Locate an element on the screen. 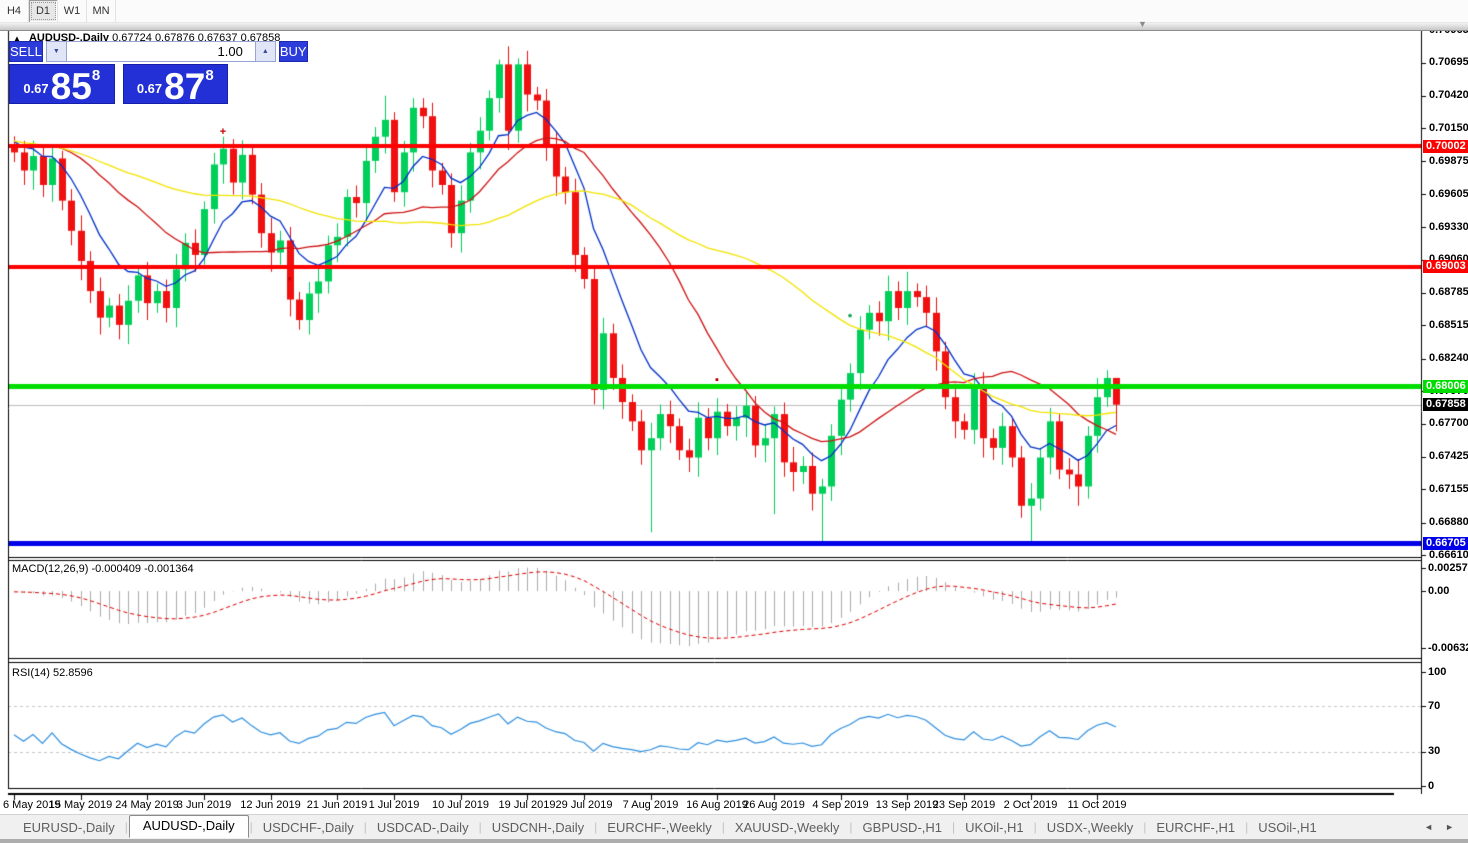 The width and height of the screenshot is (1468, 843). price-axis-label: 0.67155 is located at coordinates (1448, 488).